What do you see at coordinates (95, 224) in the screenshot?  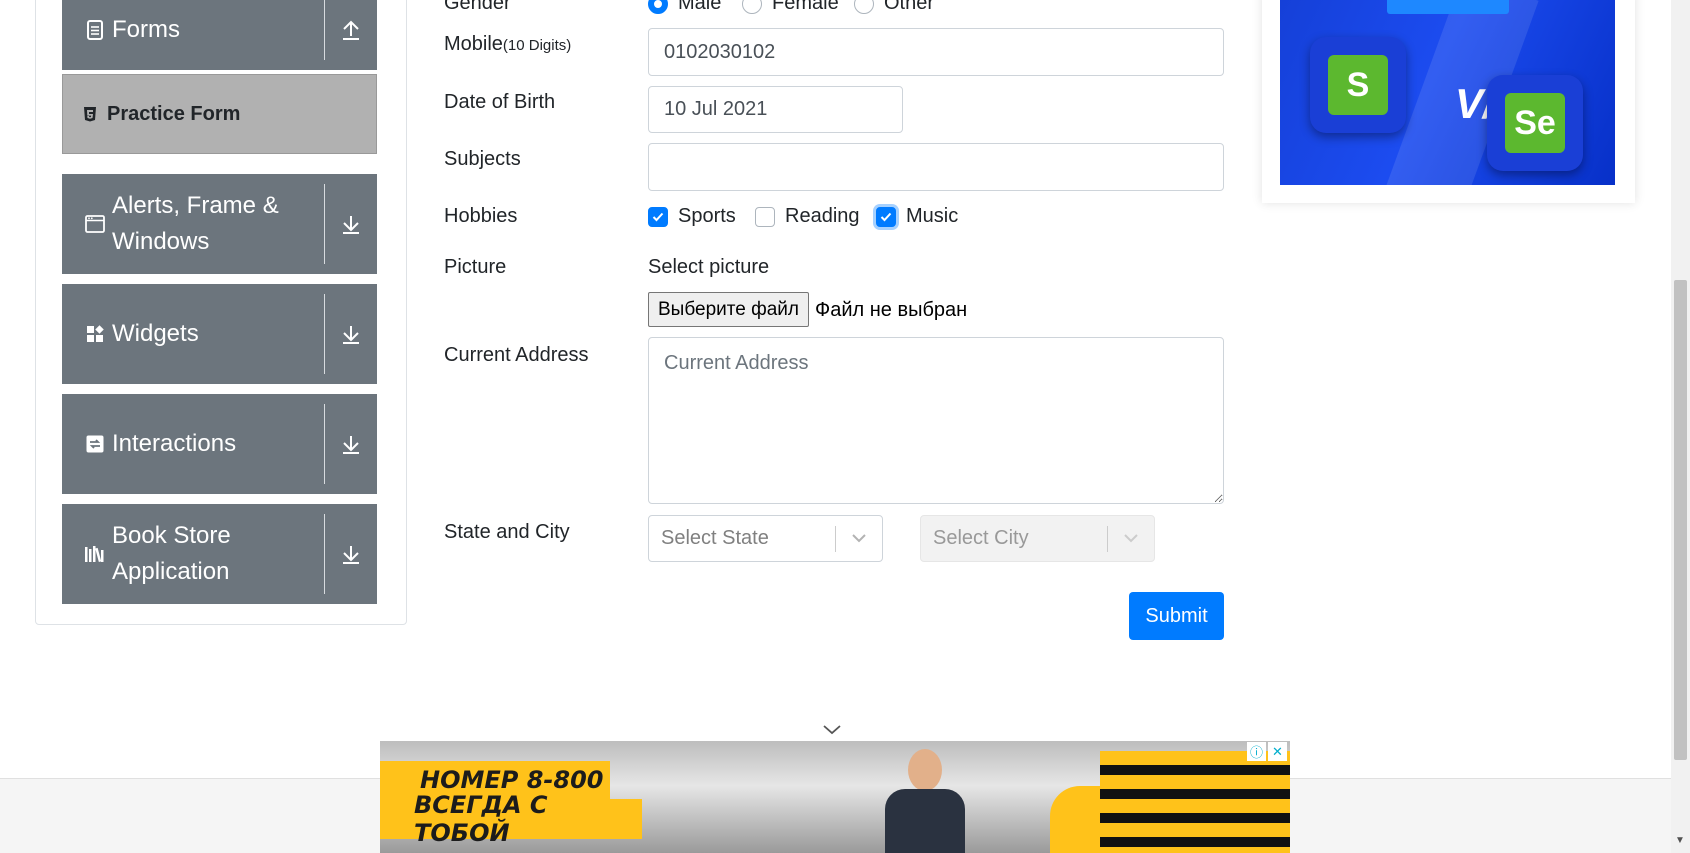 I see `window-icon` at bounding box center [95, 224].